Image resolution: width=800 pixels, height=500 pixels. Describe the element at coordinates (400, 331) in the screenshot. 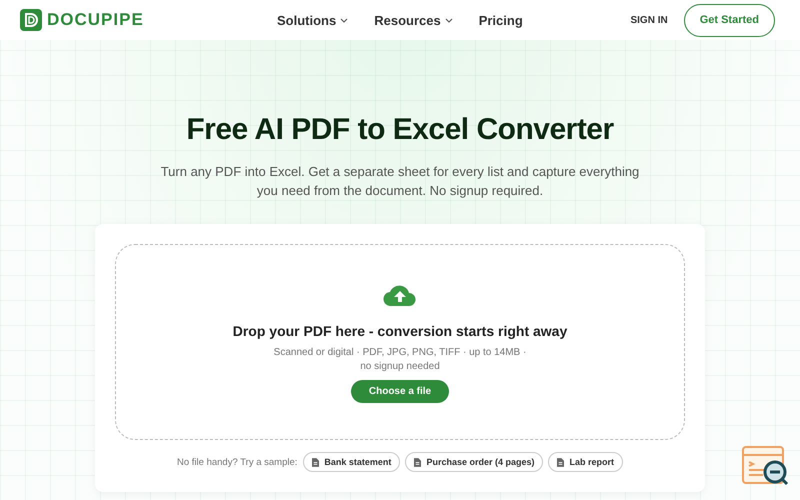

I see `drop-heading: Drop your PDF here - conversion starts right away` at that location.